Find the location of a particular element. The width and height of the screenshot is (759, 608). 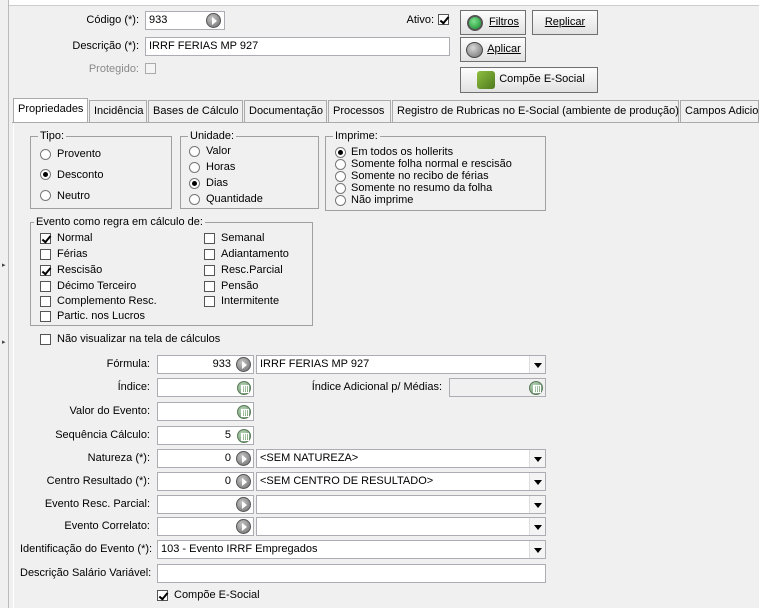

aplicar-icon is located at coordinates (474, 50).